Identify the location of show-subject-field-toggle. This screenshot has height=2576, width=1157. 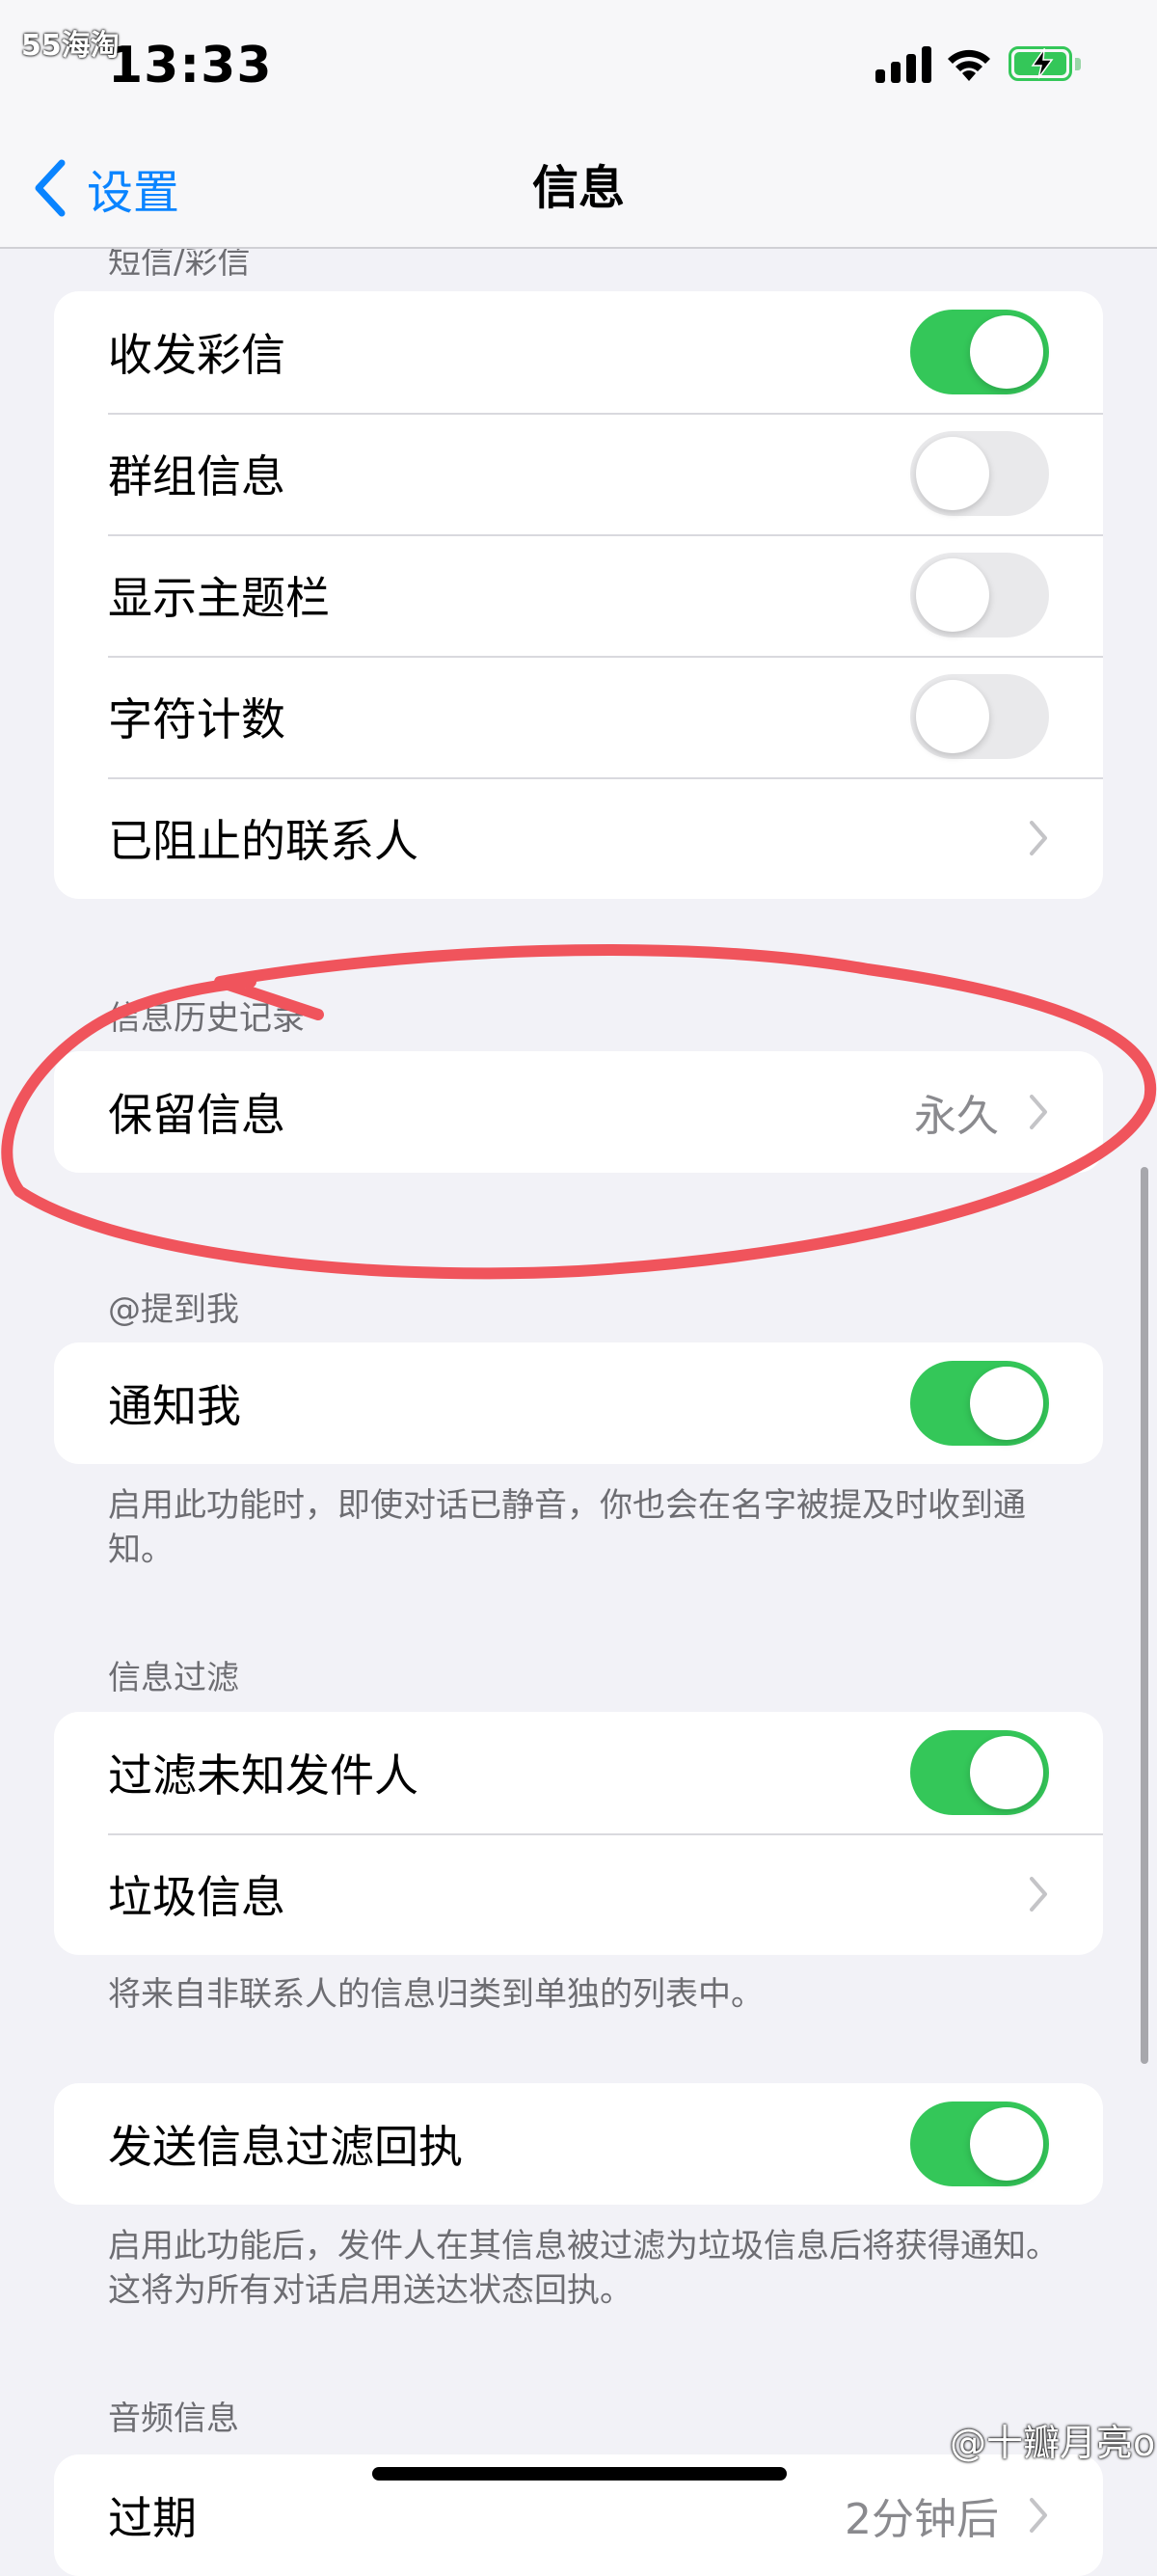
(979, 595).